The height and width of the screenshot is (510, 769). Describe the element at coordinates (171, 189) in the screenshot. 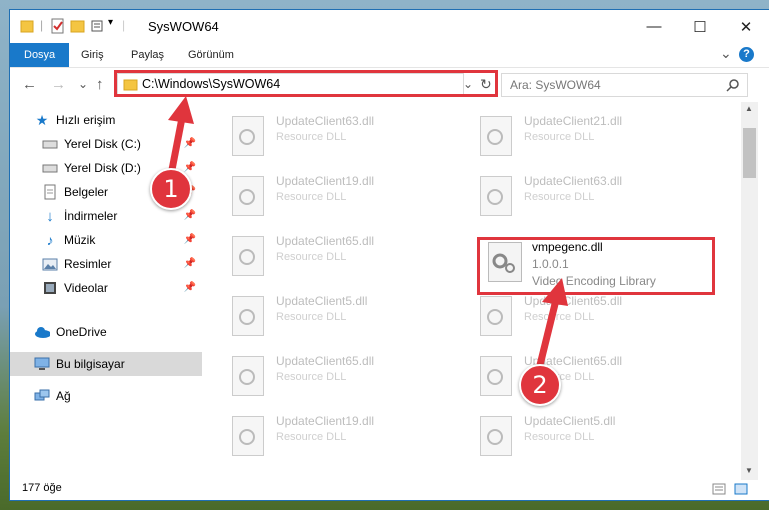

I see `callout-1: 1` at that location.